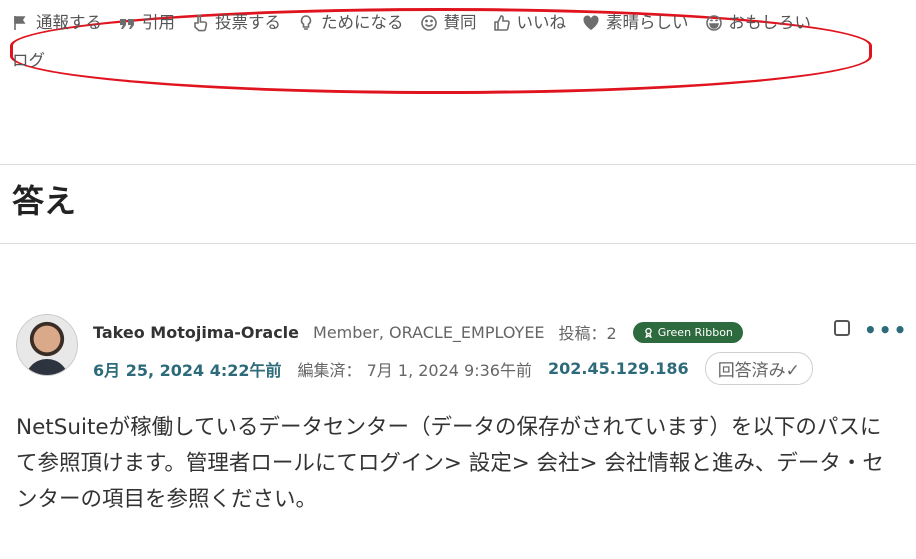  I want to click on like-button: いいね, so click(530, 23).